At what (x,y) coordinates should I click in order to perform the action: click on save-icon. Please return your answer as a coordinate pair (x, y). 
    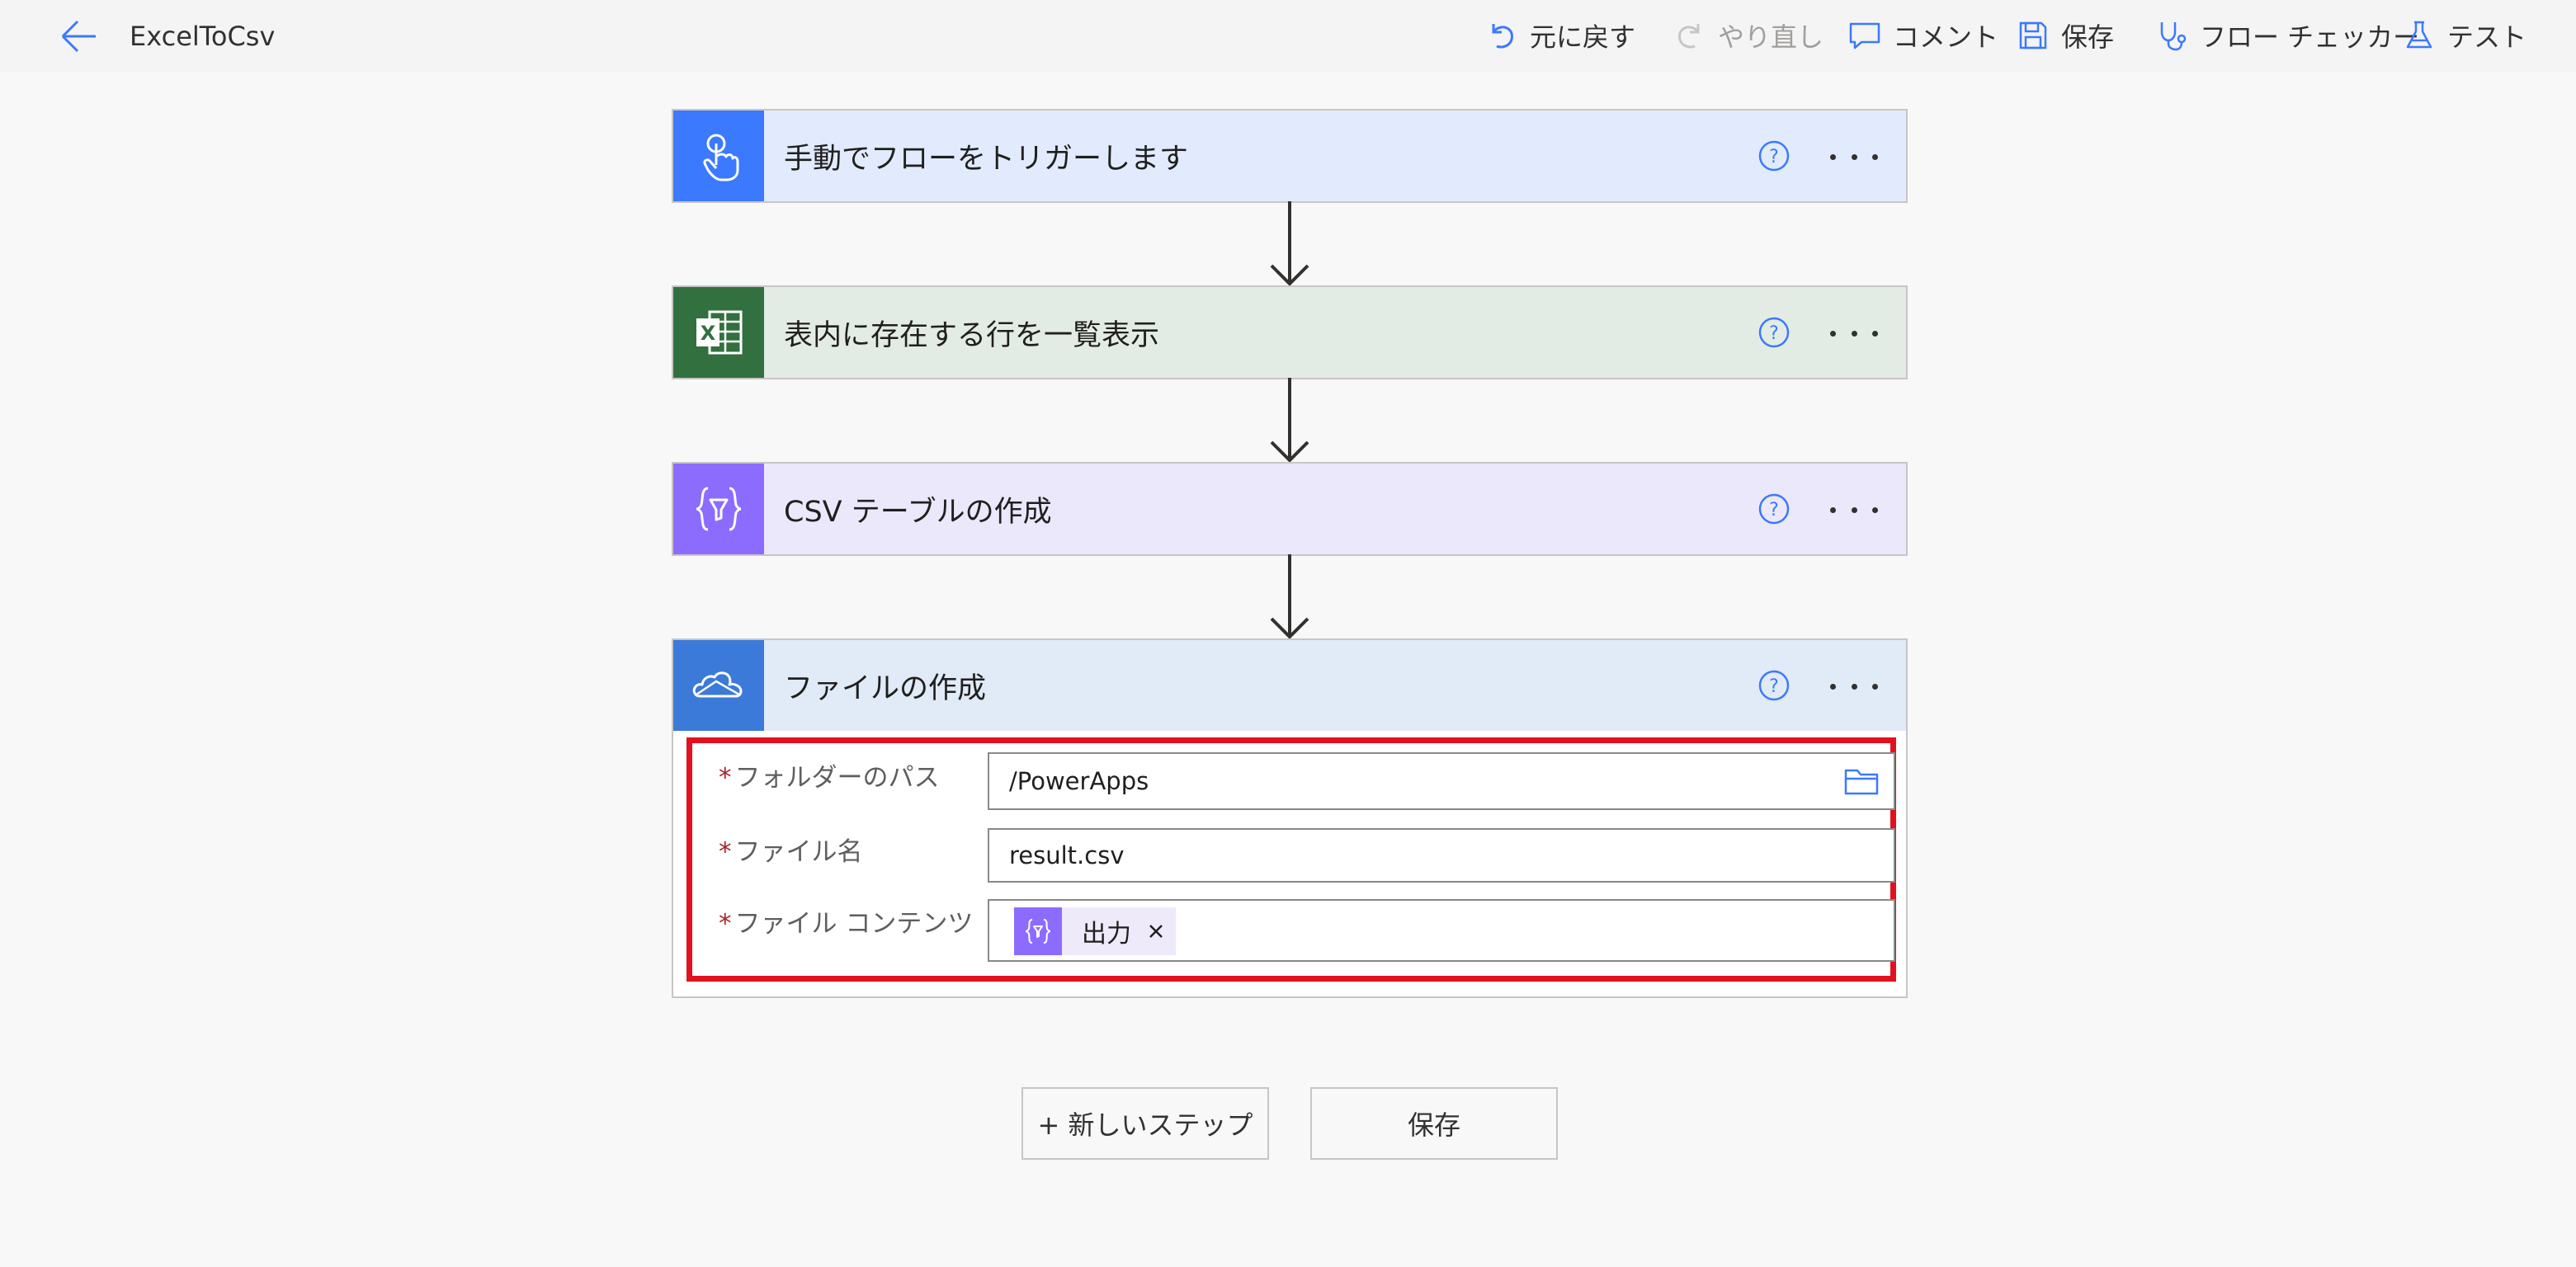
    Looking at the image, I should click on (2033, 35).